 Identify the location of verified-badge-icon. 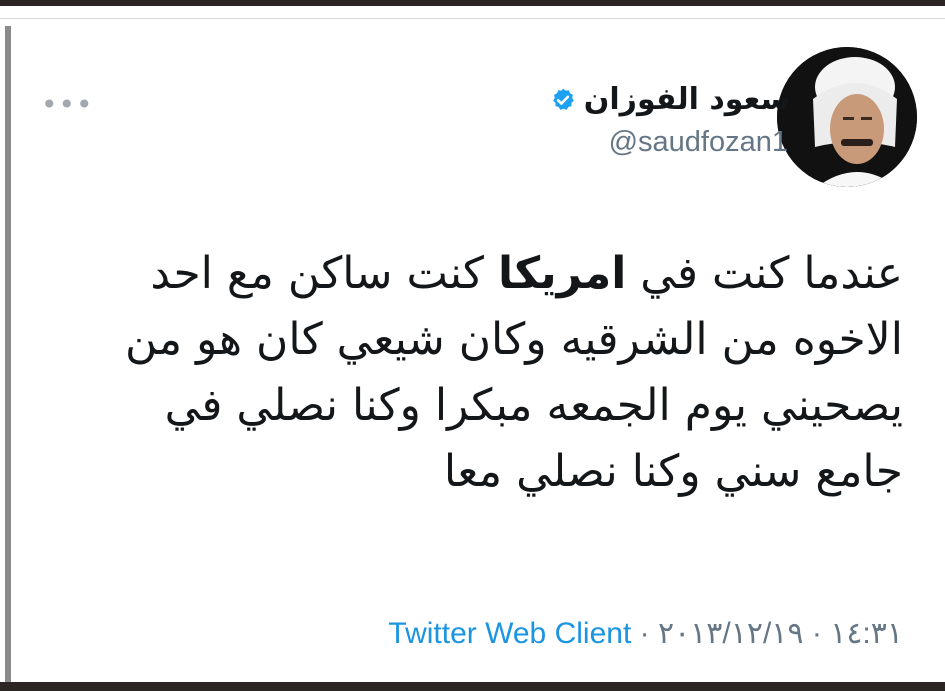
(563, 99).